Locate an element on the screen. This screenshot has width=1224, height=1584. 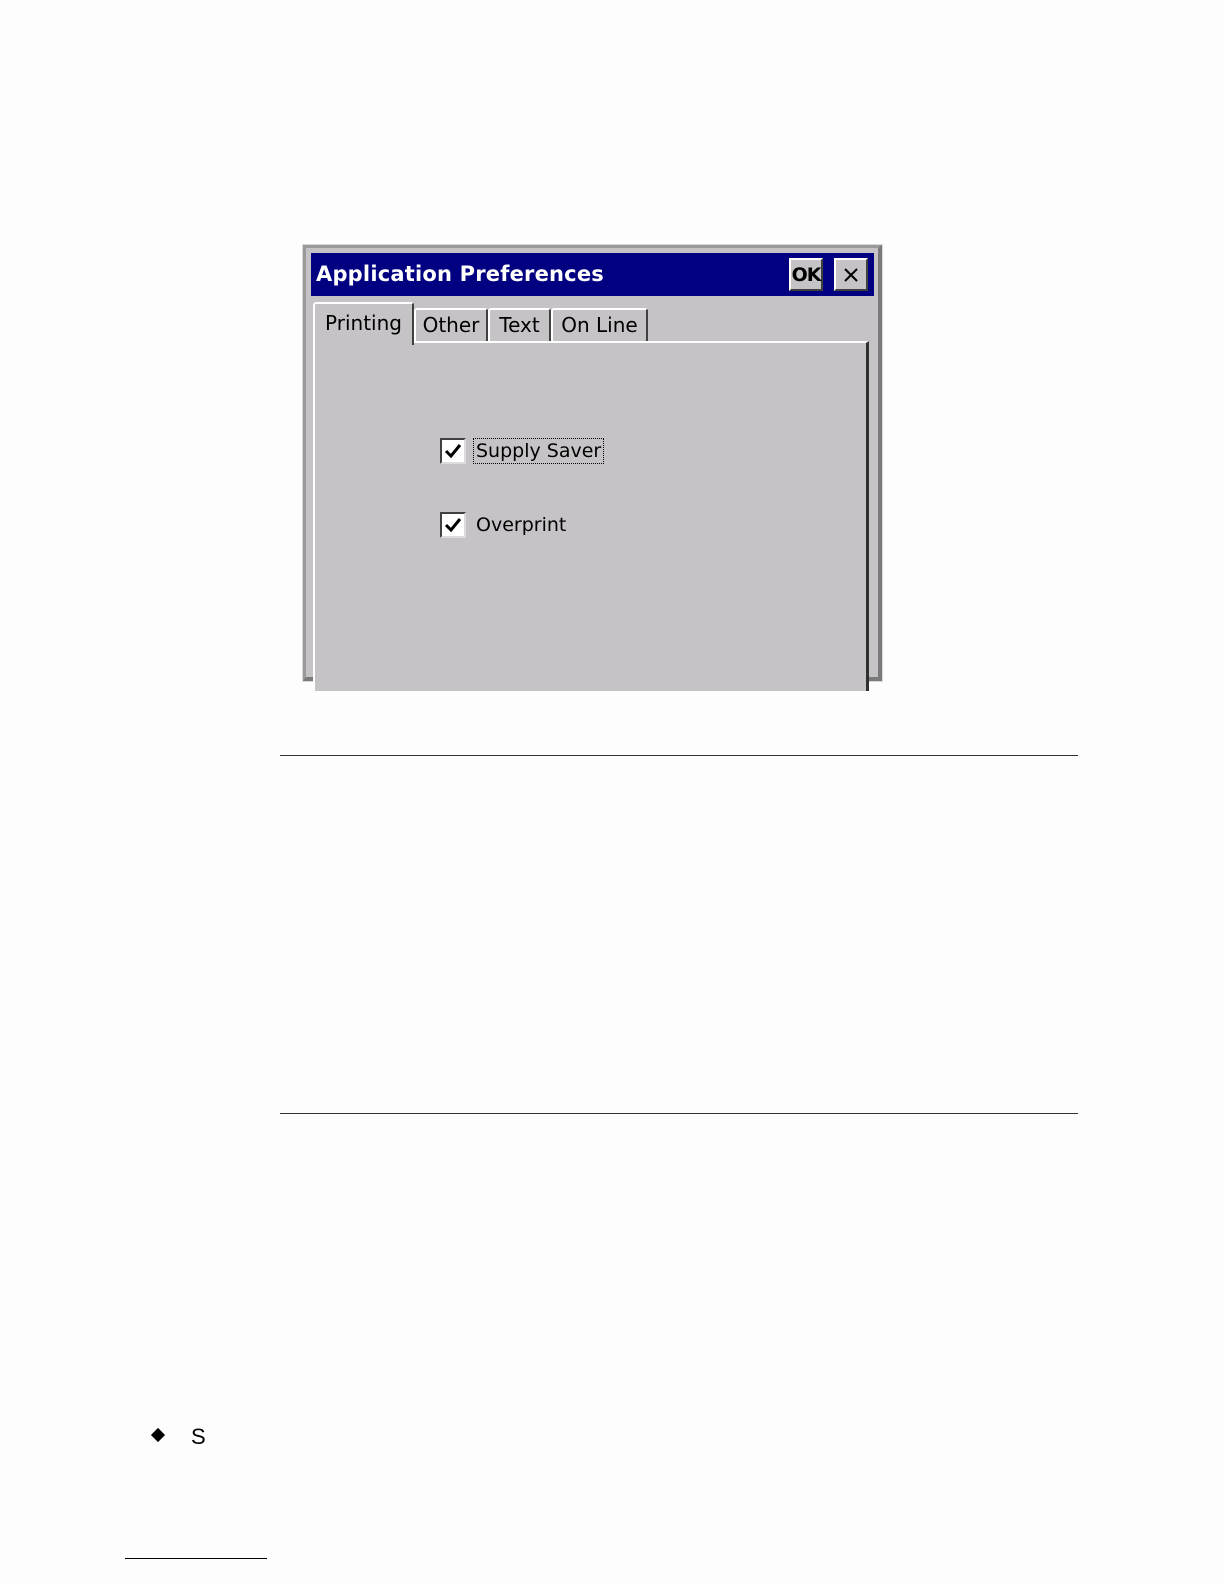
tab-text: Text is located at coordinates (519, 325).